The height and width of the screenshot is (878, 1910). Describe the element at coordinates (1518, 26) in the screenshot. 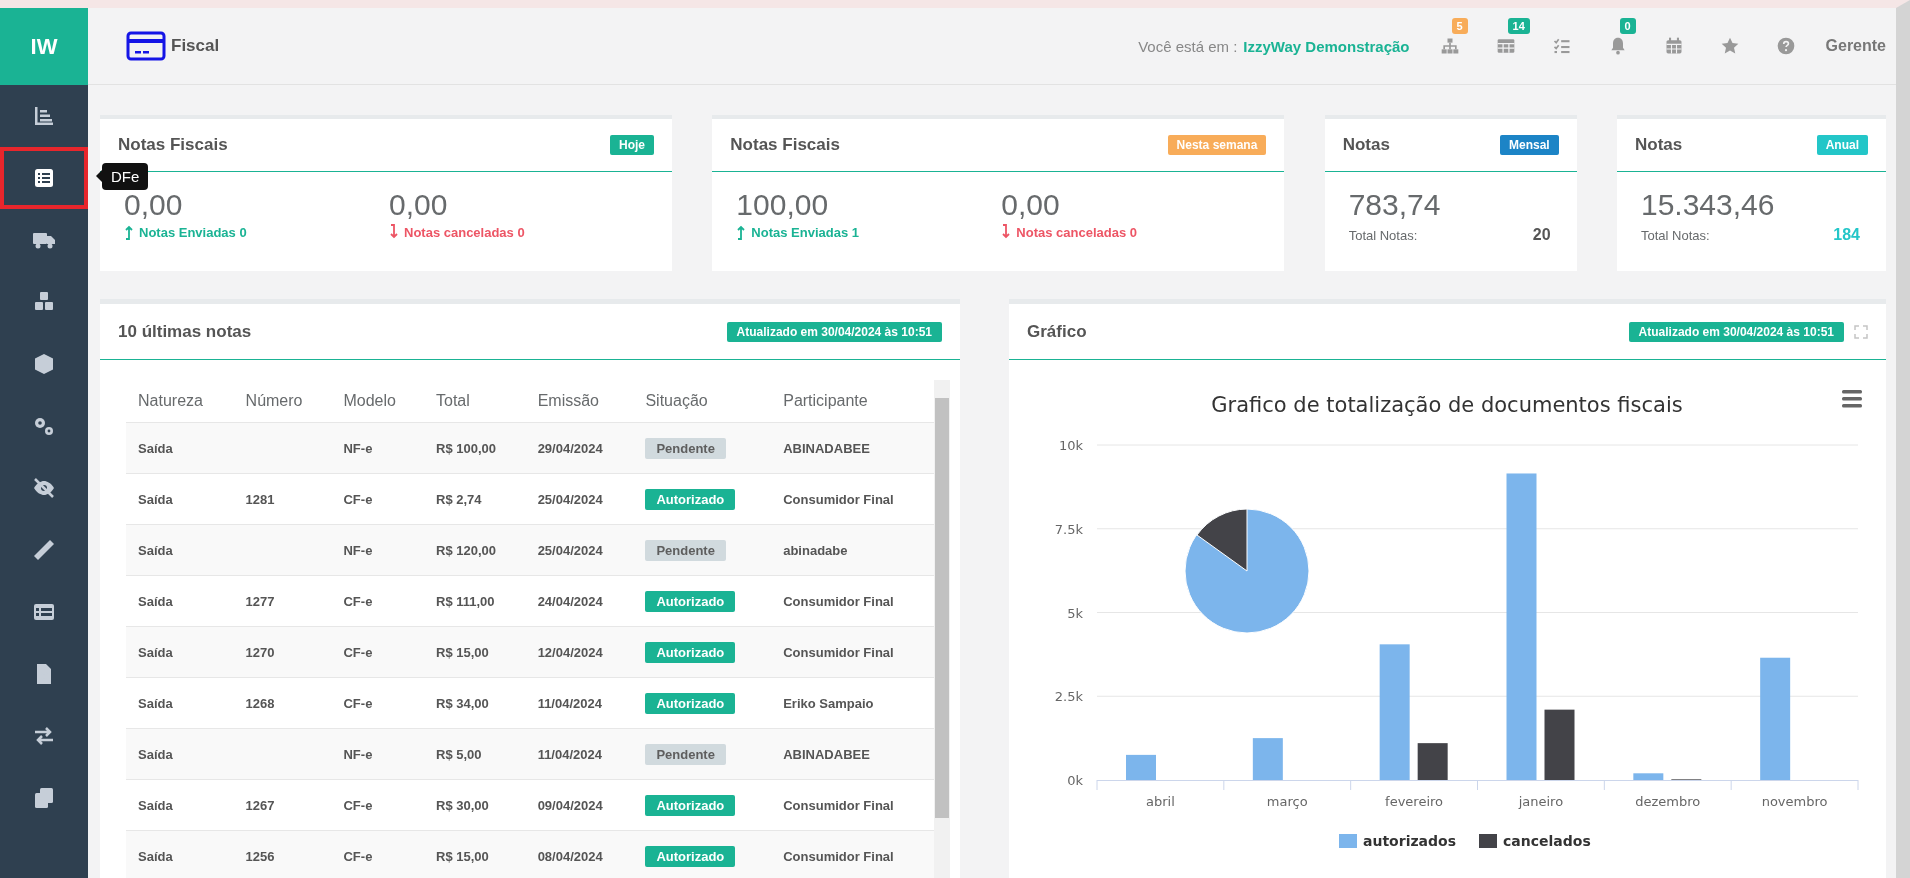

I see `count-badge: 14` at that location.